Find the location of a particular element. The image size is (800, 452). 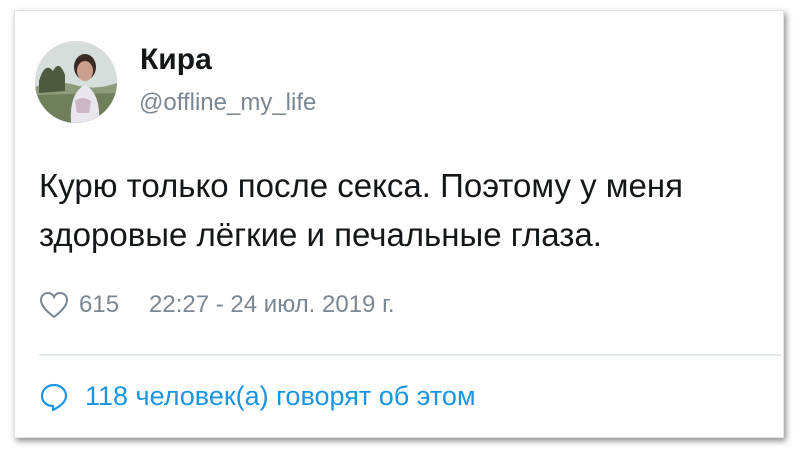

replies-label: 118 человек(а) говорят об этом is located at coordinates (280, 396).